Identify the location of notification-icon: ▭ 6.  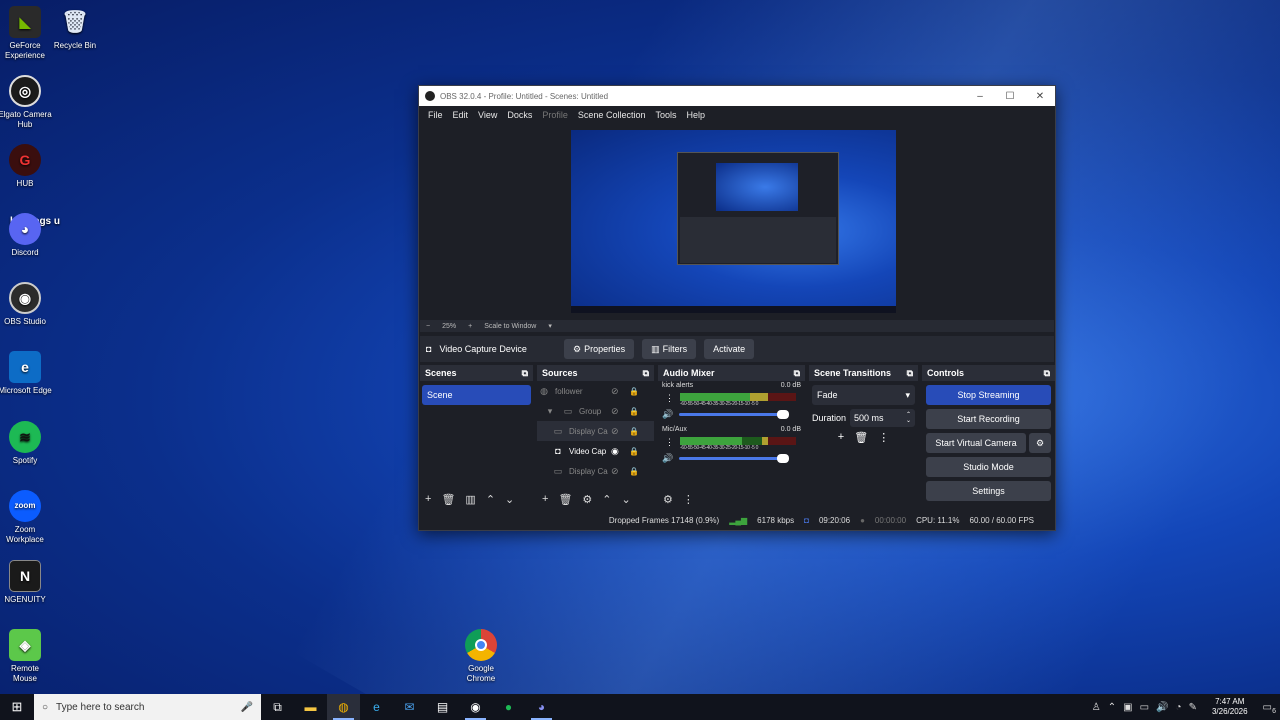
(1269, 708).